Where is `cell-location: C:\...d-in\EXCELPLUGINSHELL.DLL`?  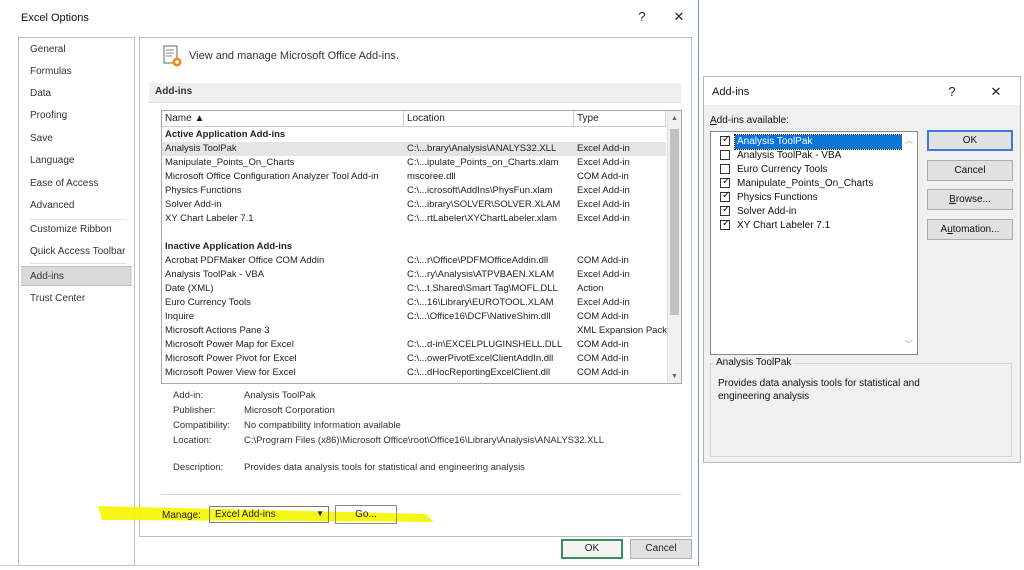
cell-location: C:\...d-in\EXCELPLUGINSHELL.DLL is located at coordinates (485, 344).